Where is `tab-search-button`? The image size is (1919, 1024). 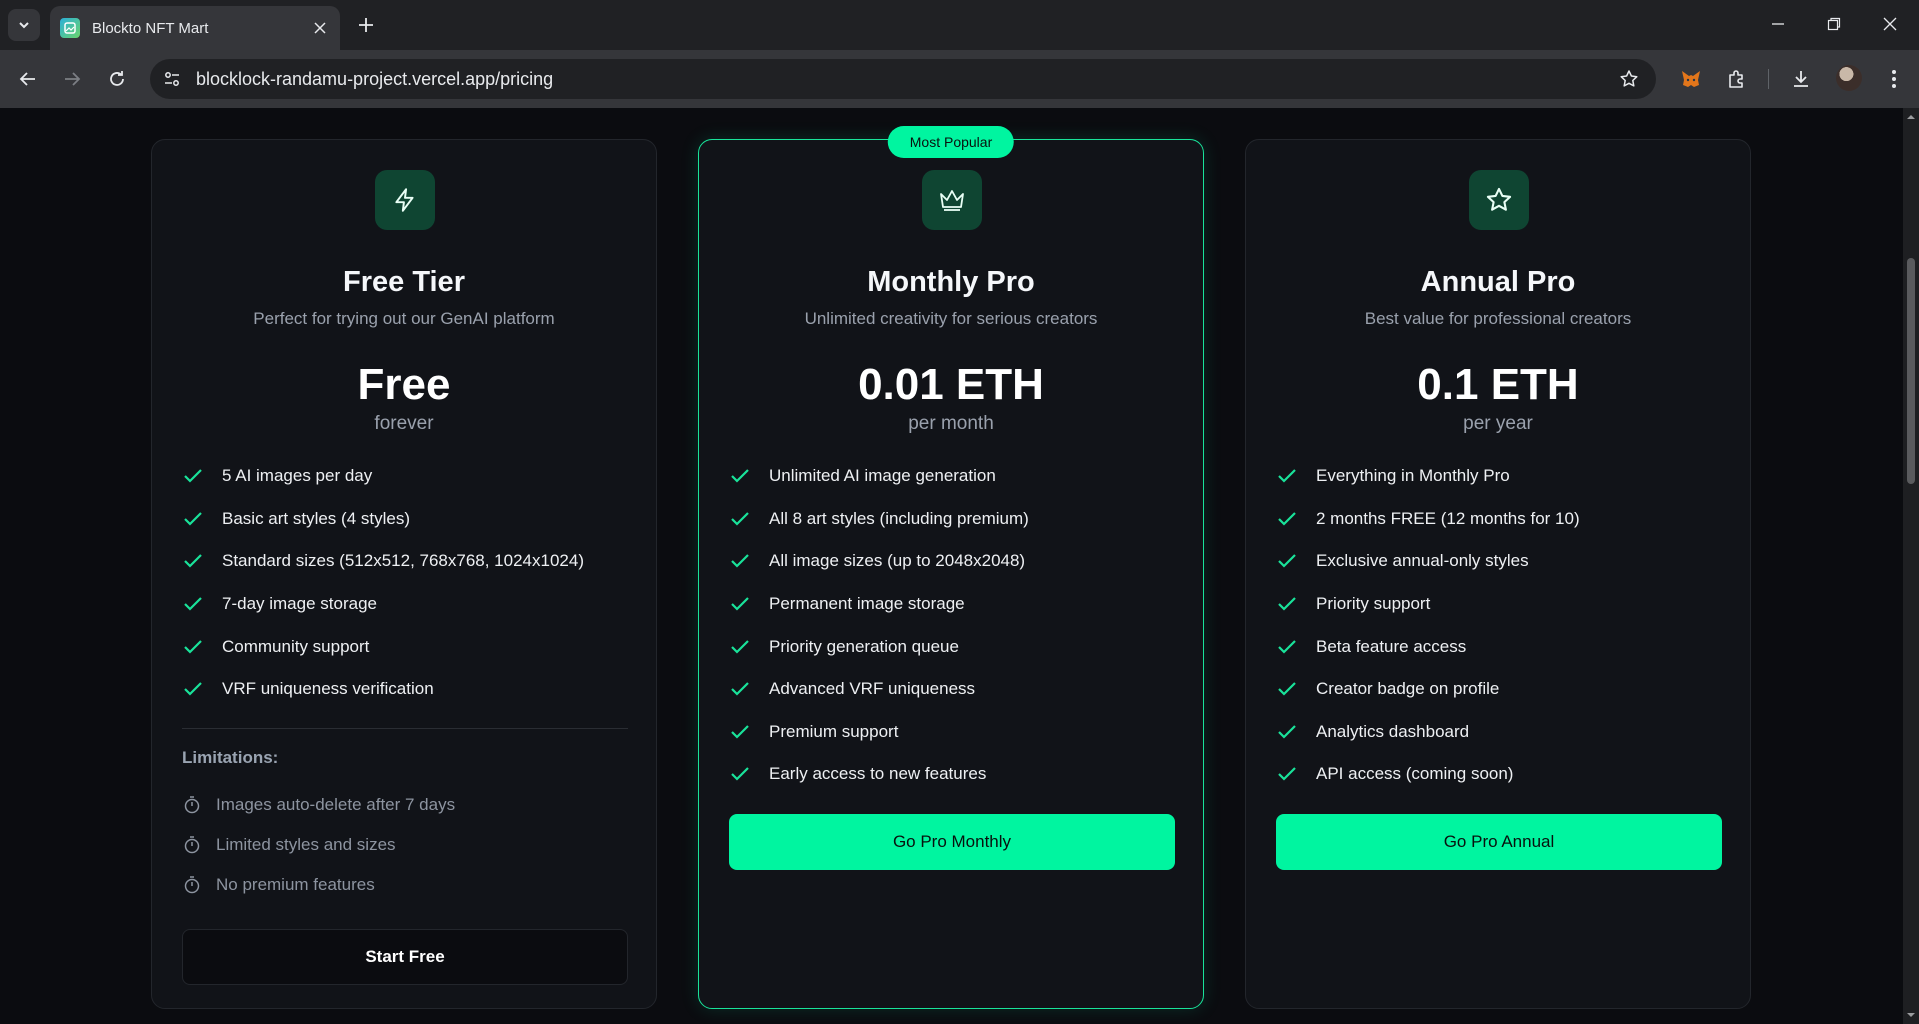 tab-search-button is located at coordinates (24, 25).